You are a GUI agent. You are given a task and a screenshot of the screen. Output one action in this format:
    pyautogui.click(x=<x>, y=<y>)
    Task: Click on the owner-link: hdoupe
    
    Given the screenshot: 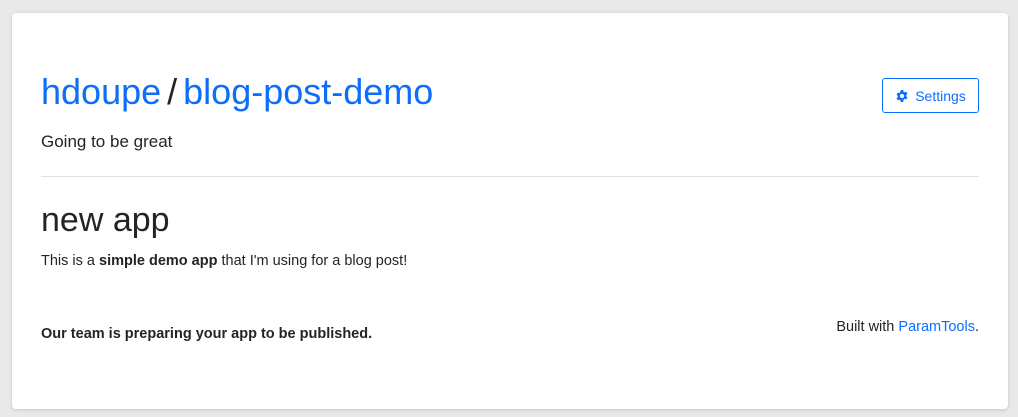 What is the action you would take?
    pyautogui.click(x=101, y=92)
    